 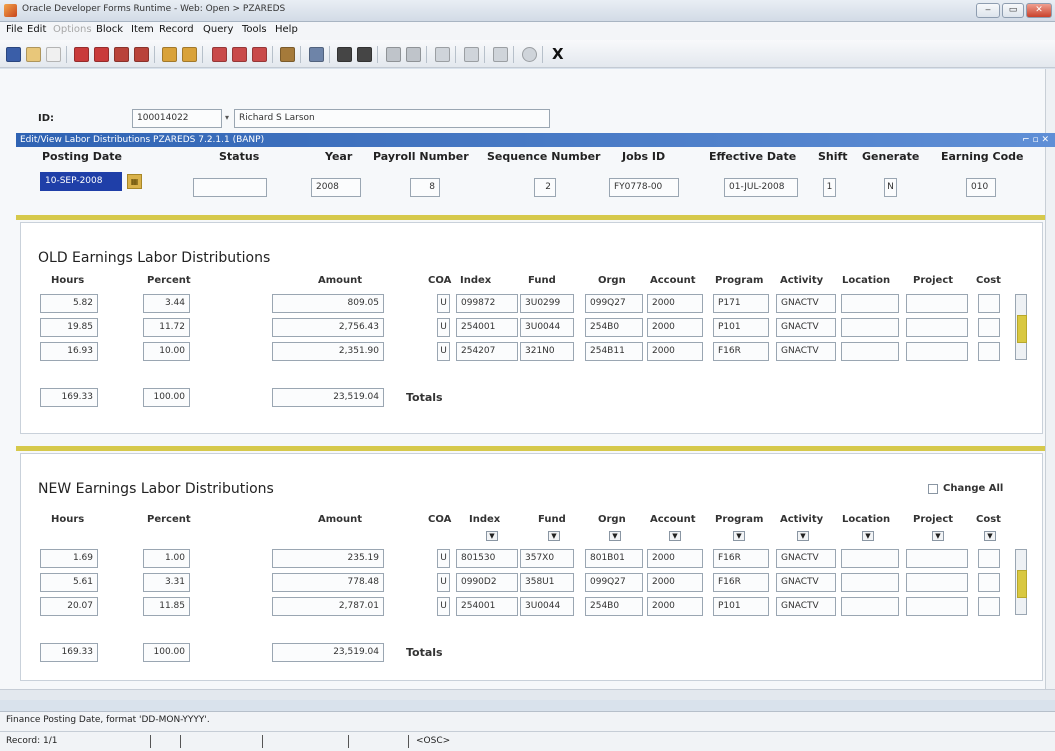 I want to click on old-row3-activity: GNACTV, so click(x=806, y=351).